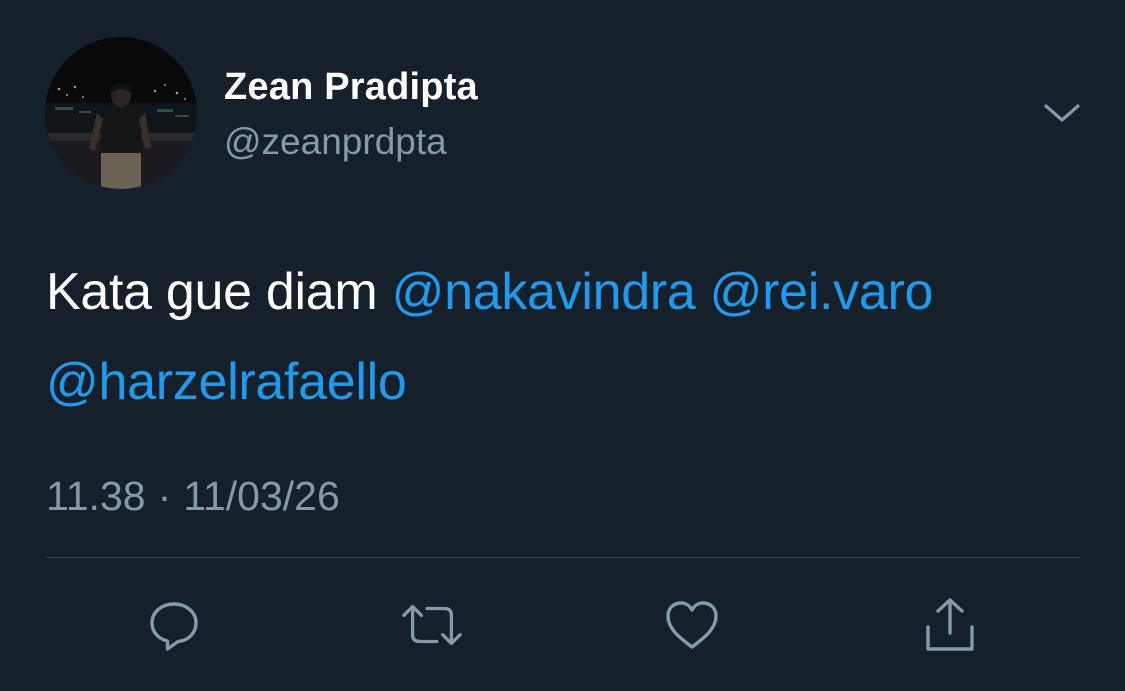  I want to click on reply-icon, so click(174, 626).